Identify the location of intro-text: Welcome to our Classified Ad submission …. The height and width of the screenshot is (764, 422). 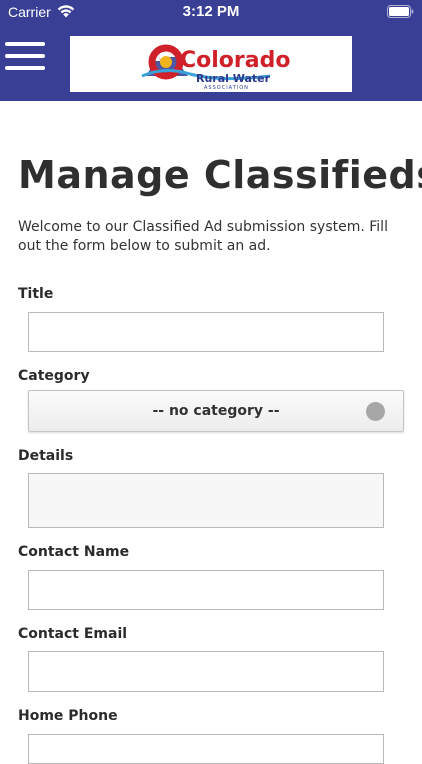
(203, 236).